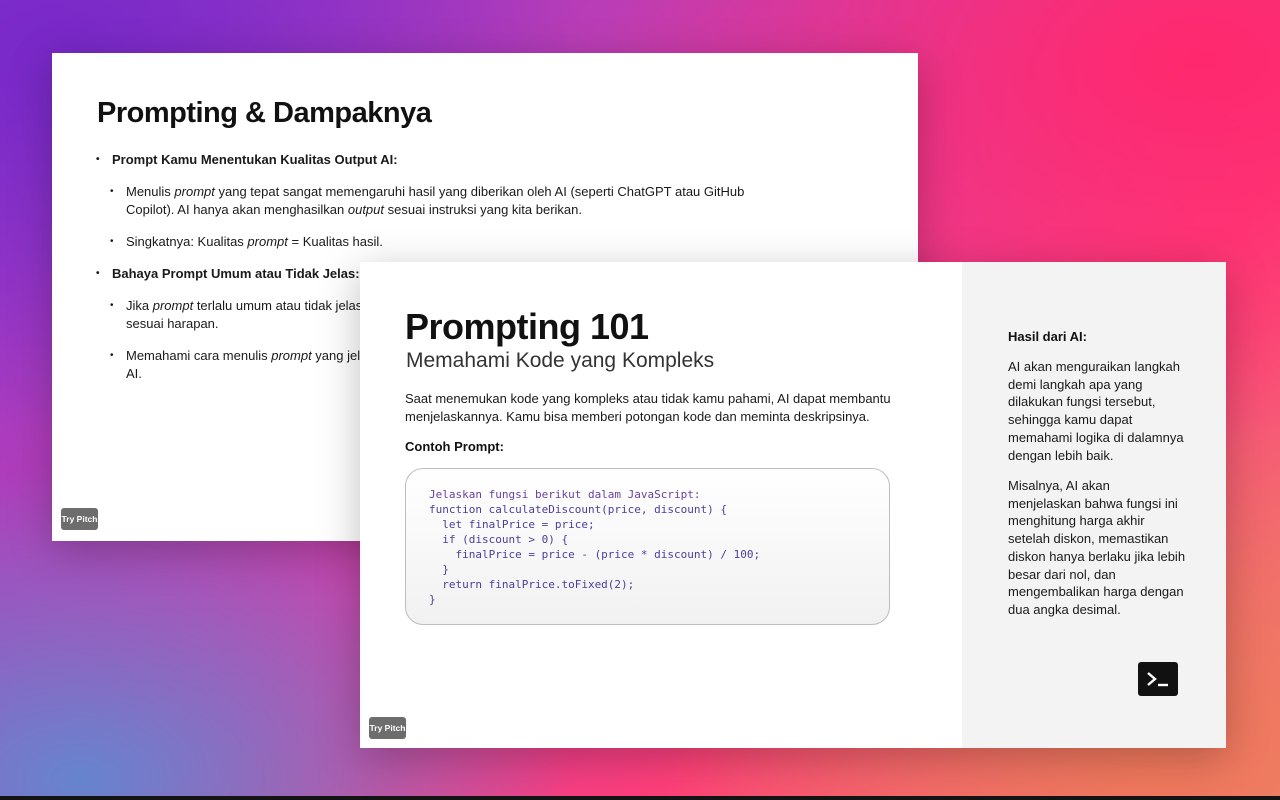 The image size is (1280, 800). Describe the element at coordinates (264, 113) in the screenshot. I see `slide-back-title: Prompting & Dampaknya` at that location.